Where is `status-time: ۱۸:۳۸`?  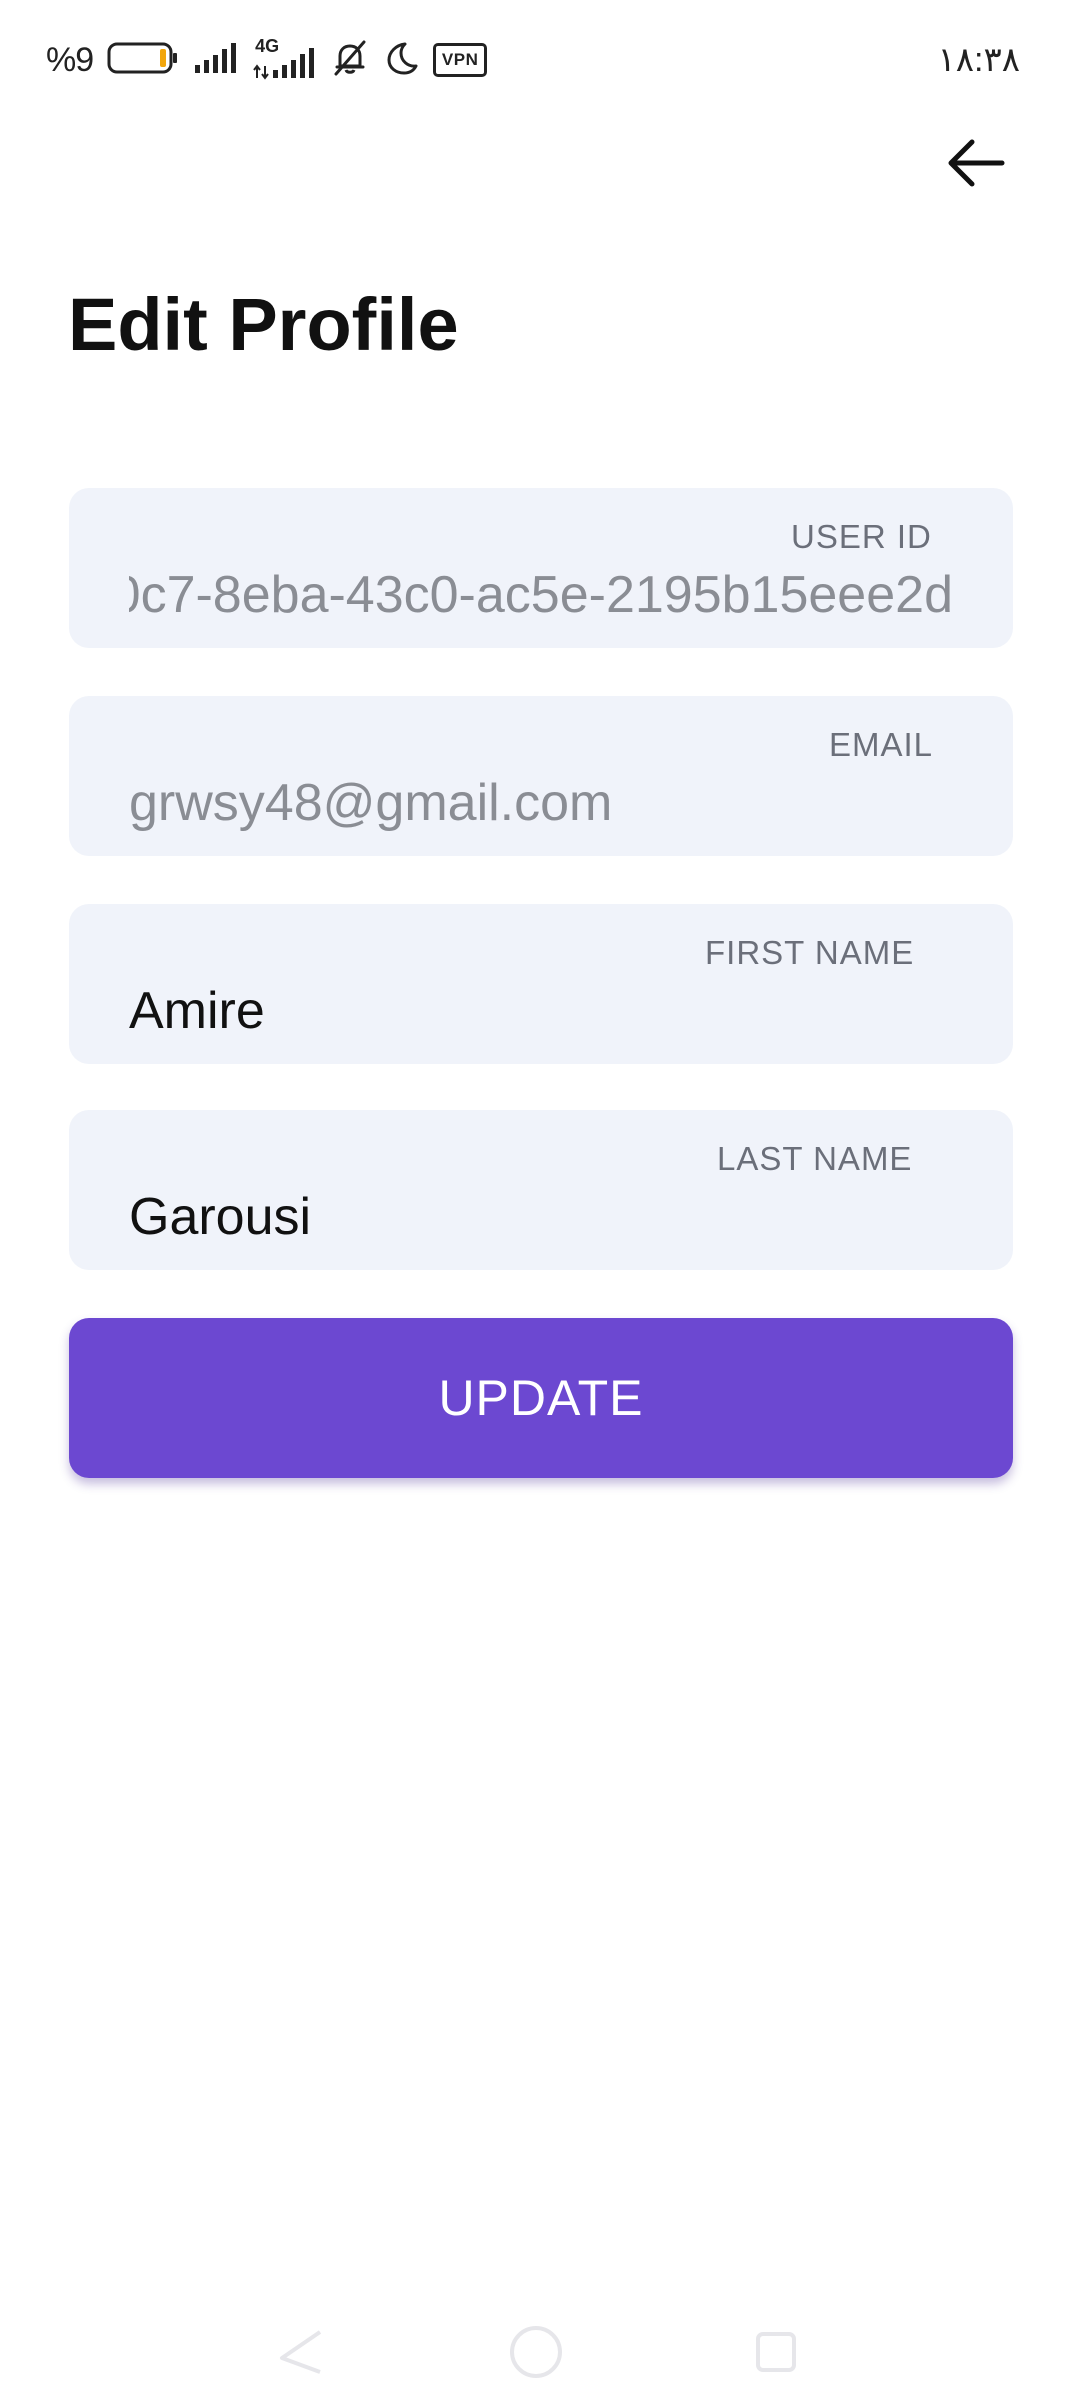
status-time: ۱۸:۳۸ is located at coordinates (979, 60).